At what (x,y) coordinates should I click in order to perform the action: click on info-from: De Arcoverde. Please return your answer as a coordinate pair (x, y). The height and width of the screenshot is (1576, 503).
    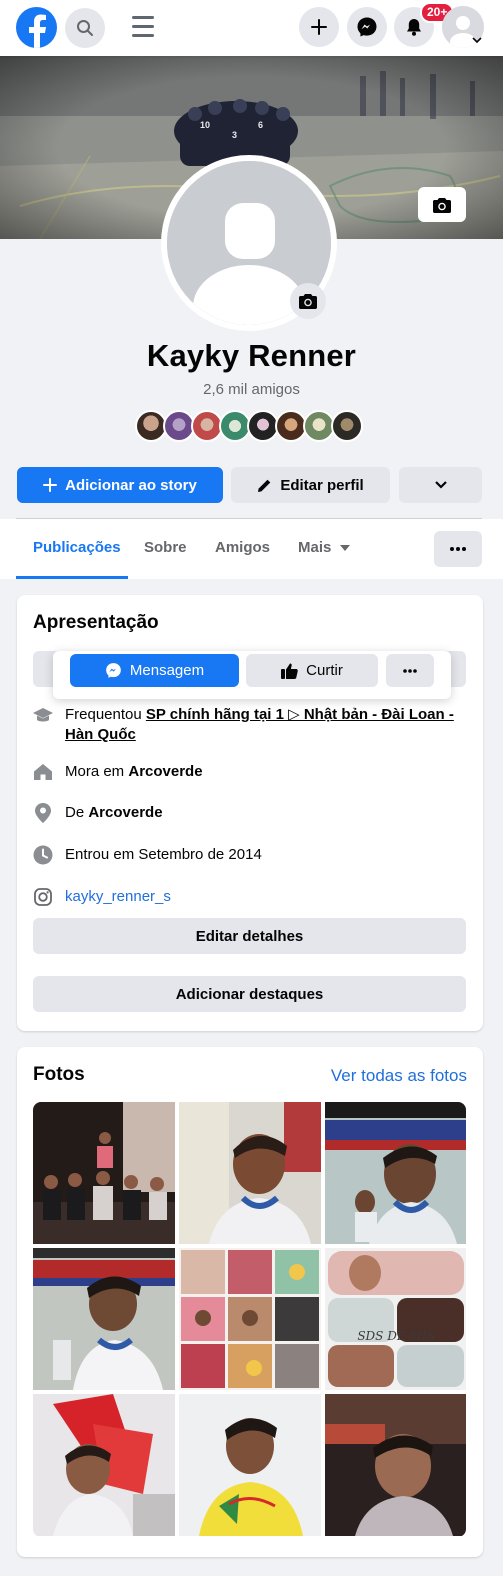
    Looking at the image, I should click on (248, 813).